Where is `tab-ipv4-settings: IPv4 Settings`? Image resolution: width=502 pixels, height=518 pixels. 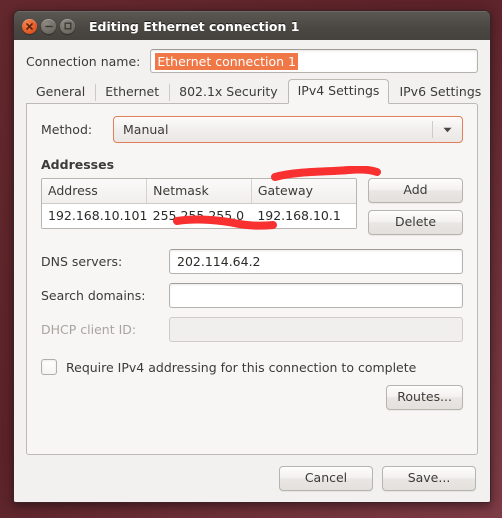
tab-ipv4-settings: IPv4 Settings is located at coordinates (338, 91).